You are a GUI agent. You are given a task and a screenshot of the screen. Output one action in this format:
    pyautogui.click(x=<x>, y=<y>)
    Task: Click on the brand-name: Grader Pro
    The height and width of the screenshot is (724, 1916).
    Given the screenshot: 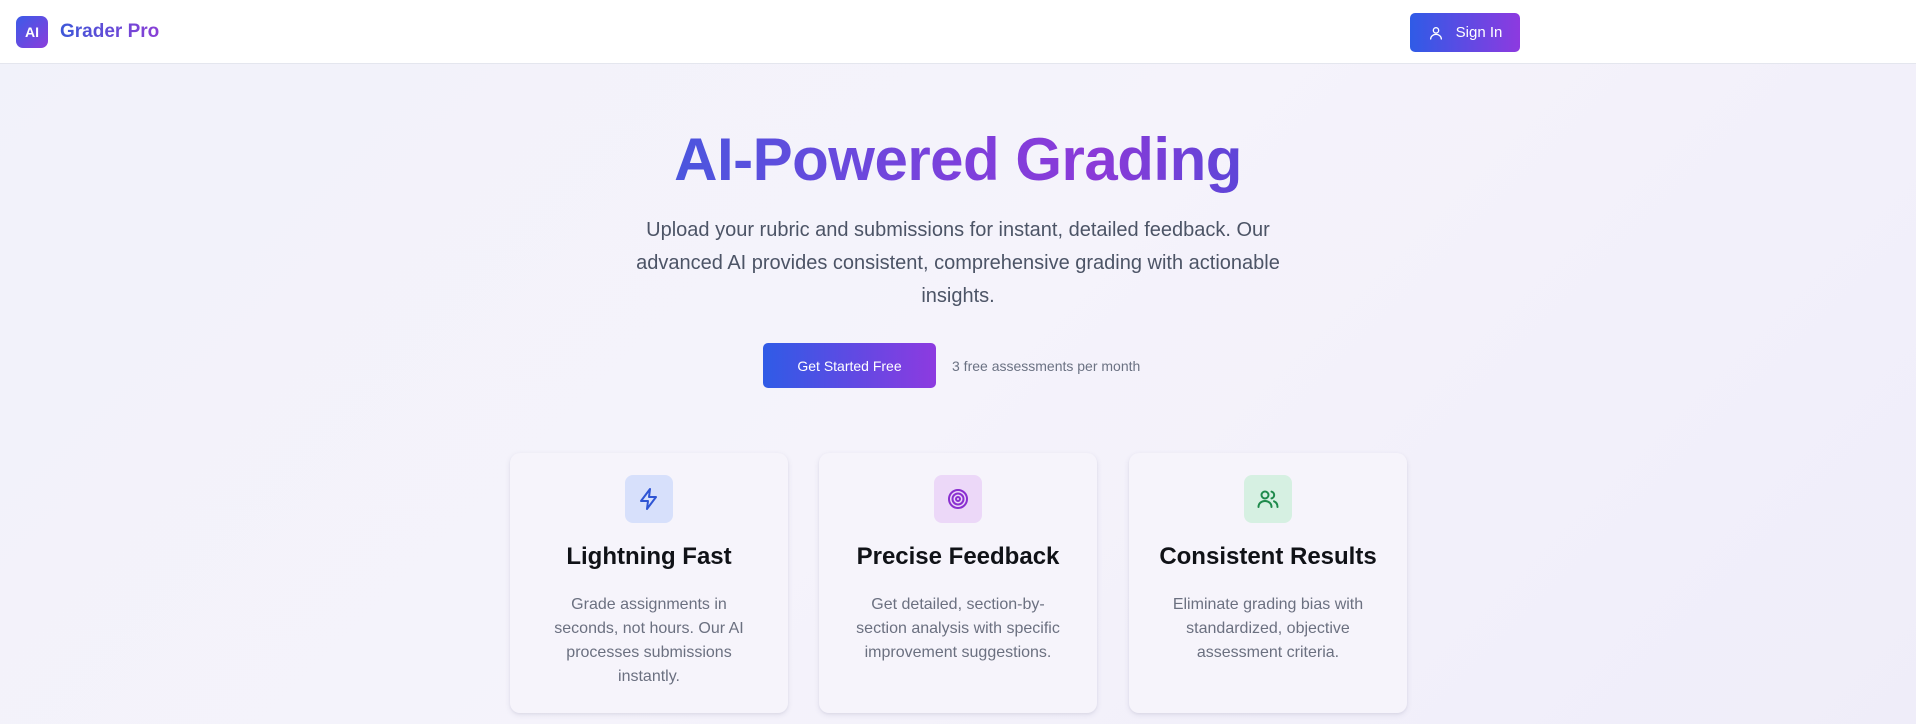 What is the action you would take?
    pyautogui.click(x=110, y=31)
    